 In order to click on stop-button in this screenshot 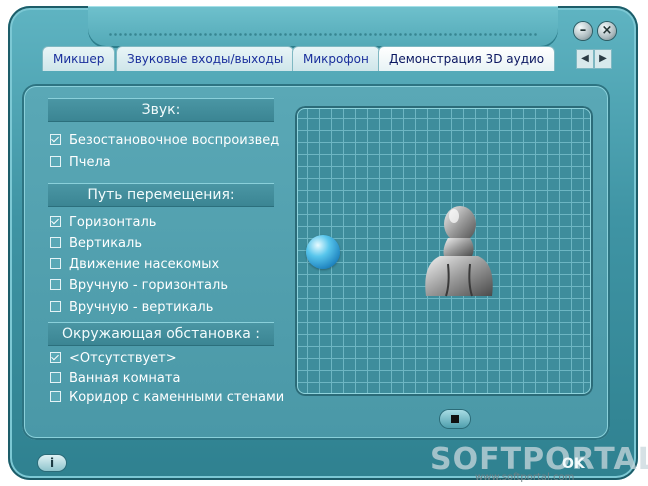, I will do `click(455, 419)`.